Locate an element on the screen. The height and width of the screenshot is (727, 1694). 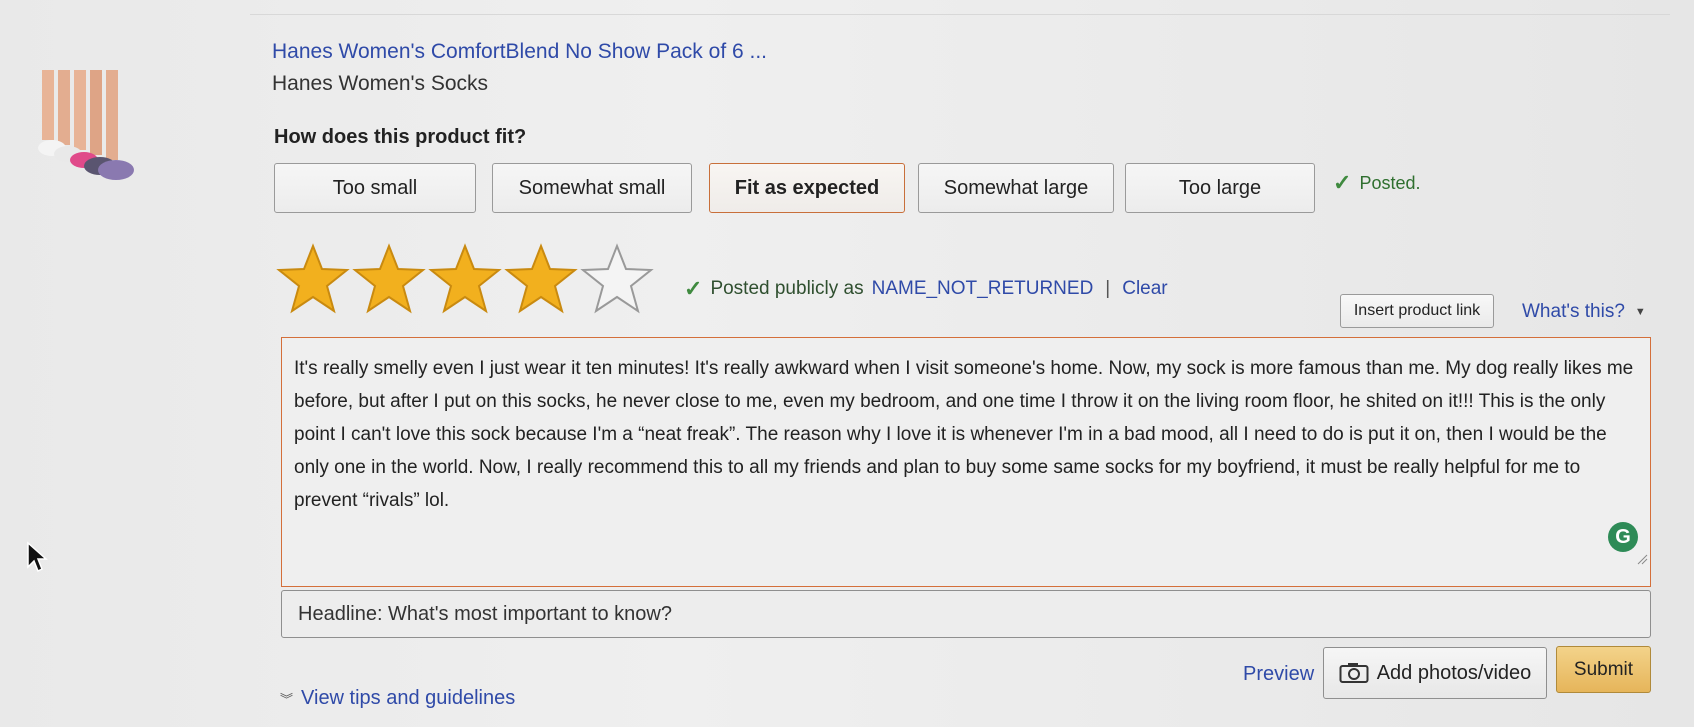
caret-down-icon: ▼ is located at coordinates (1640, 312).